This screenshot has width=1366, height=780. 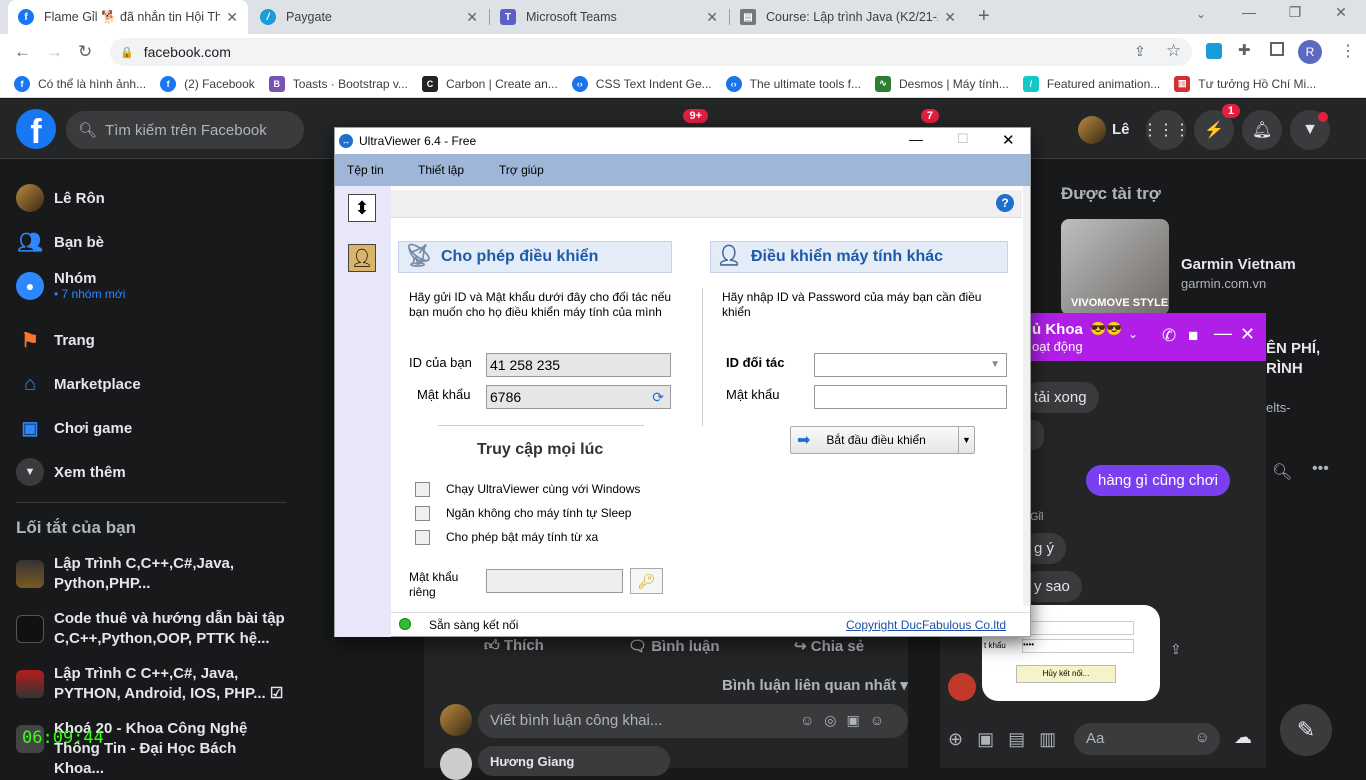 What do you see at coordinates (85, 52) in the screenshot?
I see `reload-icon: ↻` at bounding box center [85, 52].